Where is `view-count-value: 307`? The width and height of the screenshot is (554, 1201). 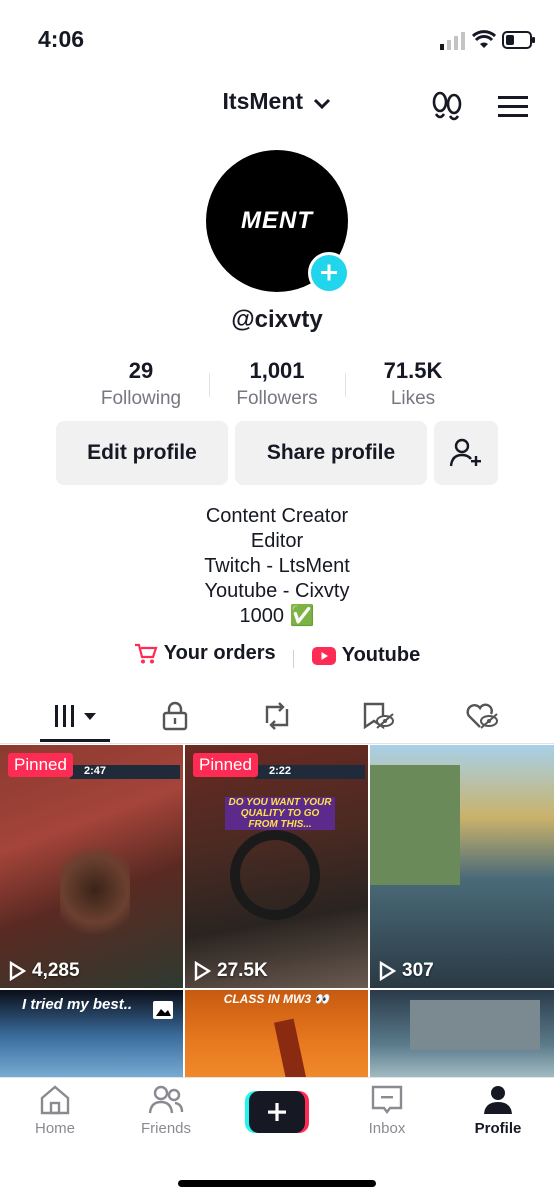
view-count-value: 307 is located at coordinates (418, 970).